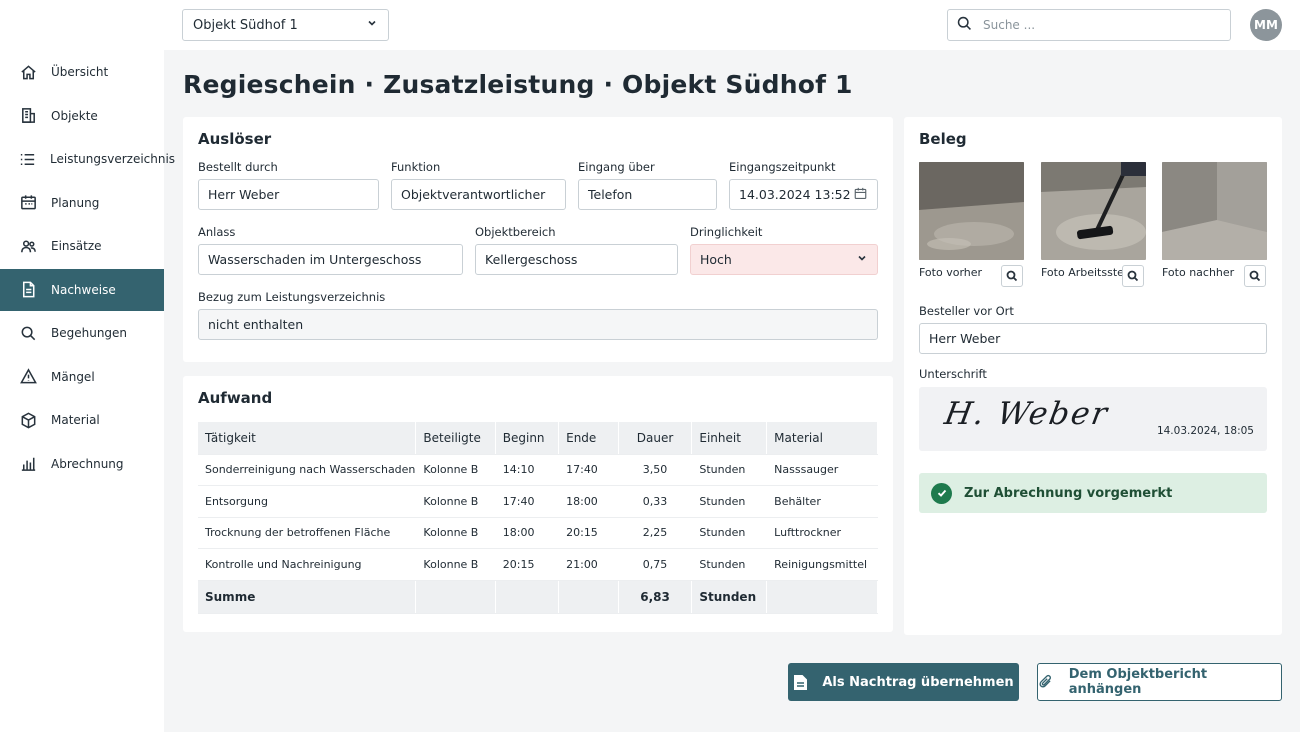  I want to click on sidebar-item-uebersicht: Übersicht, so click(82, 72).